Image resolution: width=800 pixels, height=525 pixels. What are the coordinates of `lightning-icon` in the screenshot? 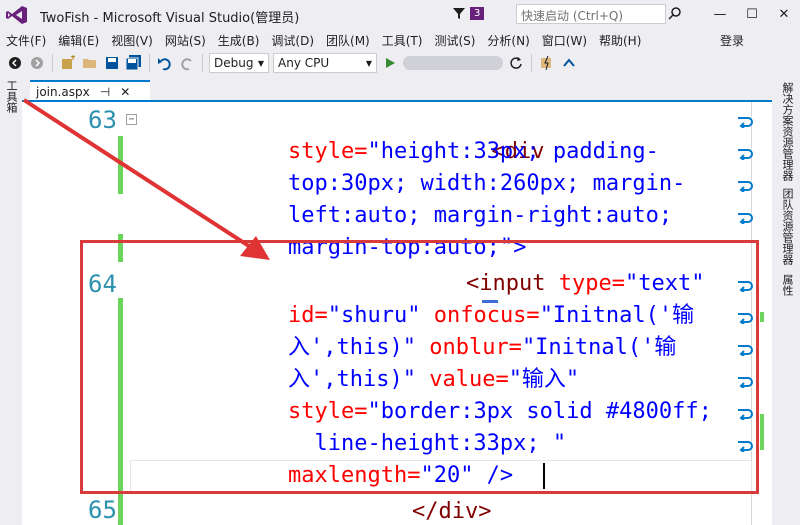 It's located at (546, 63).